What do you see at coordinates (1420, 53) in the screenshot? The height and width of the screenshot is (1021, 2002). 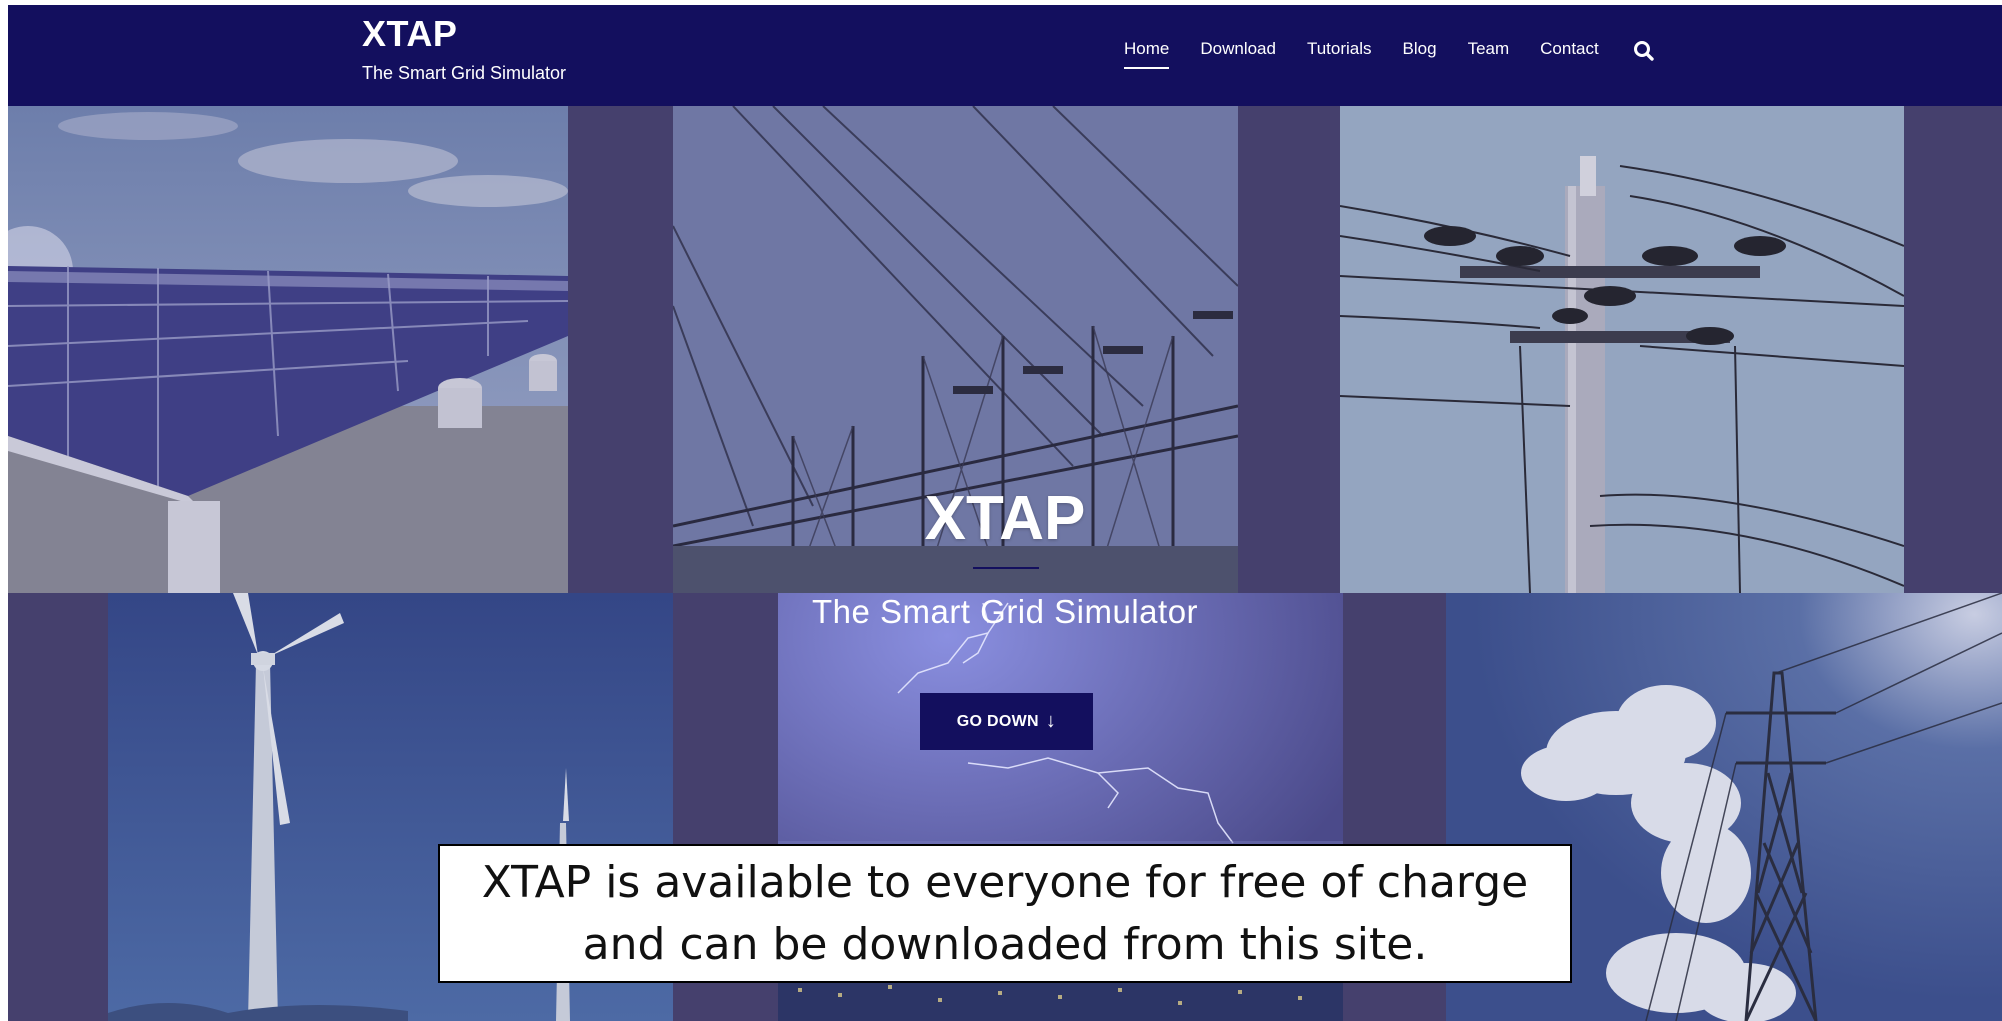 I see `nav-blog: Blog` at bounding box center [1420, 53].